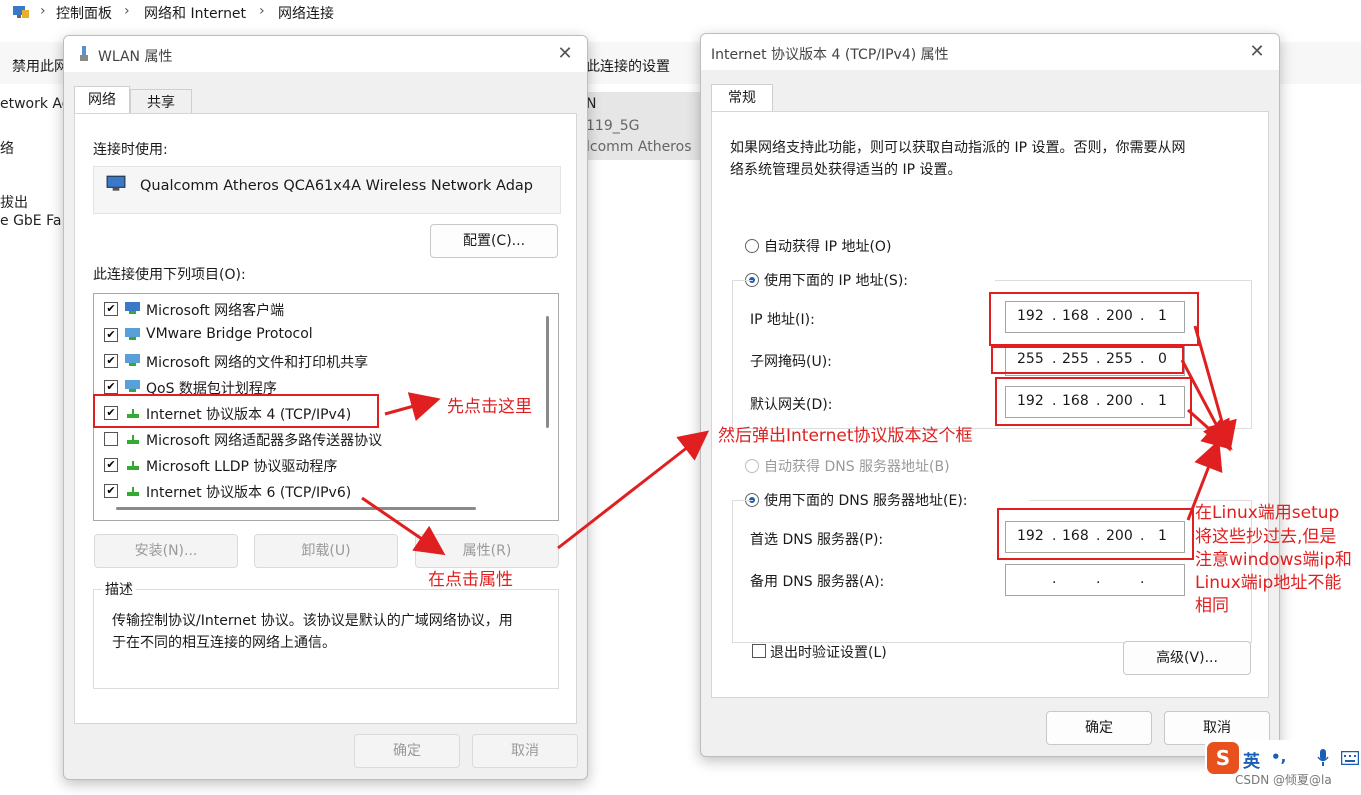  I want to click on annotation-linux-line4: Linux端ip地址不能, so click(1268, 583).